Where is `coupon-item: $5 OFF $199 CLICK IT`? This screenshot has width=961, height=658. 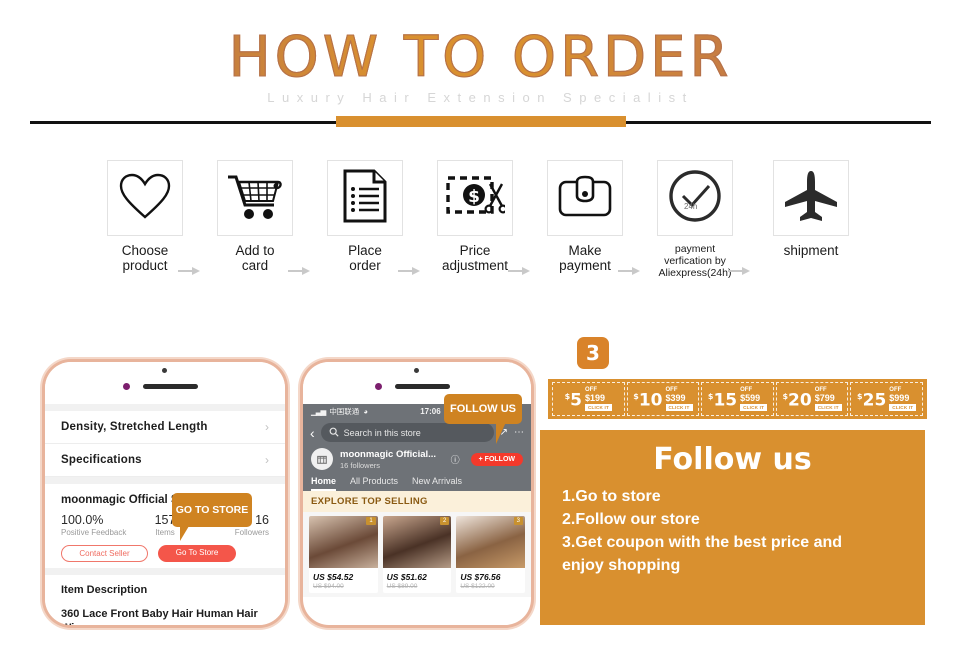
coupon-item: $5 OFF $199 CLICK IT is located at coordinates (588, 399).